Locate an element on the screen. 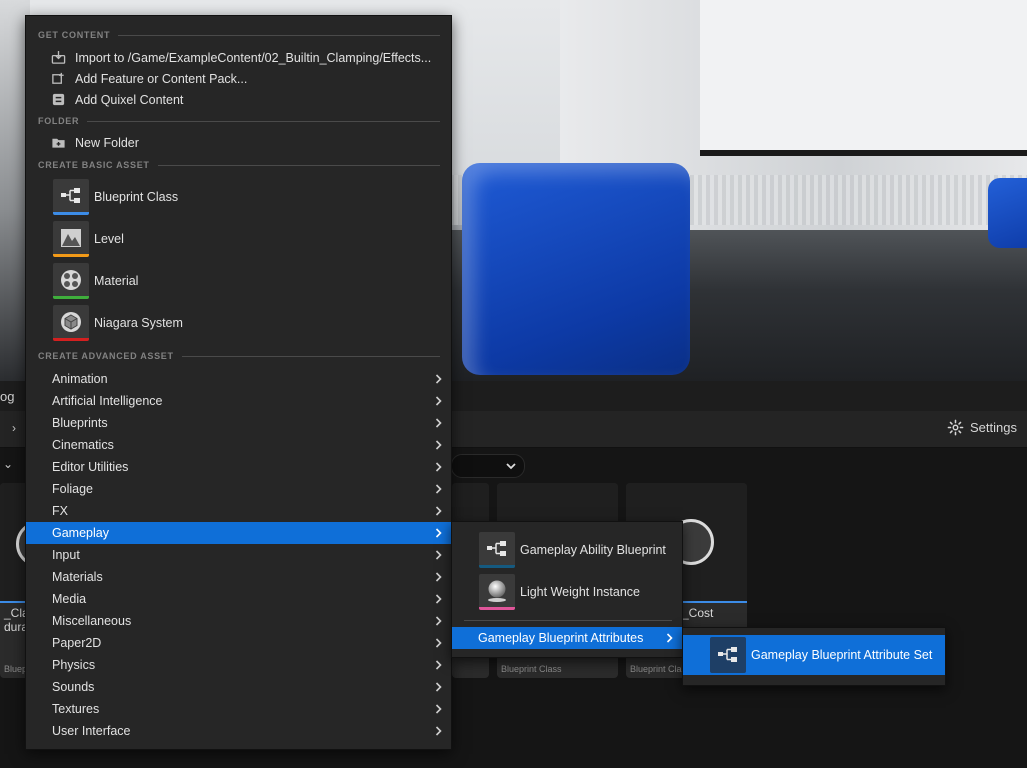 The width and height of the screenshot is (1027, 768). menu-item-sounds: Sounds is located at coordinates (238, 687).